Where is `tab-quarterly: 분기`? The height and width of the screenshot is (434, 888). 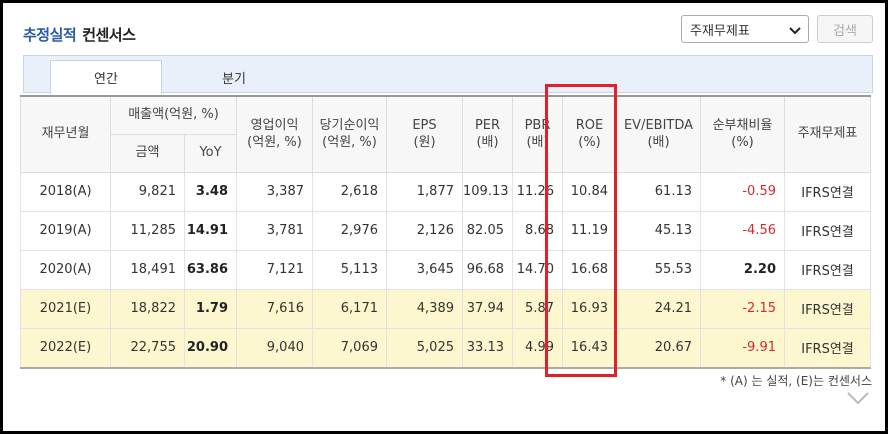 tab-quarterly: 분기 is located at coordinates (234, 77).